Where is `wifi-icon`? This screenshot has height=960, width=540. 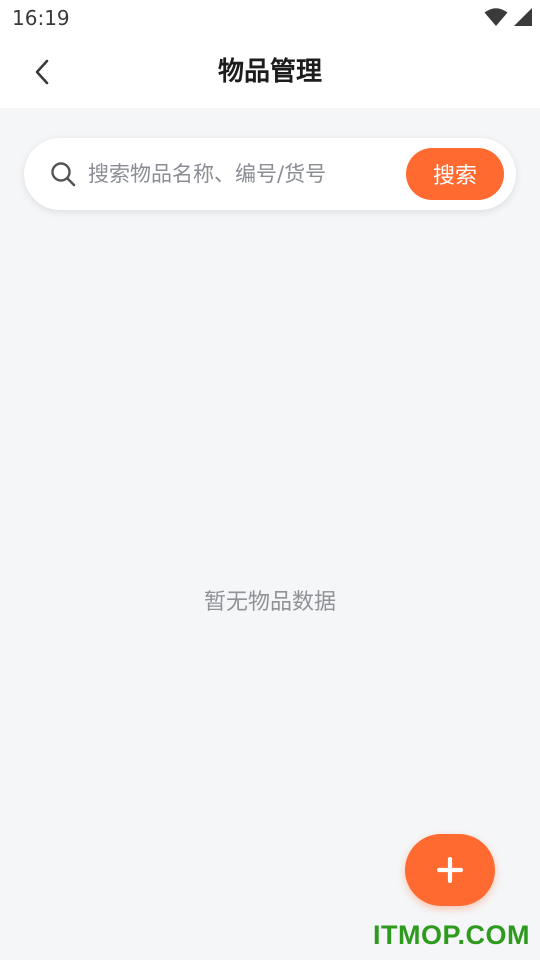
wifi-icon is located at coordinates (496, 17).